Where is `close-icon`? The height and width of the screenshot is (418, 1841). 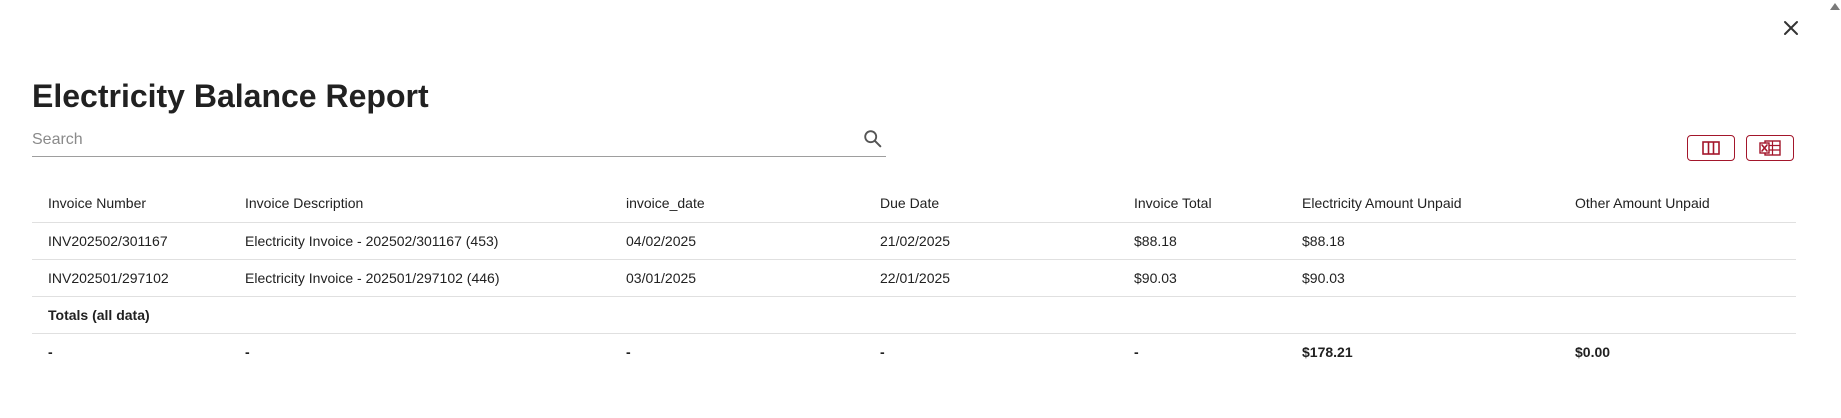 close-icon is located at coordinates (1791, 28).